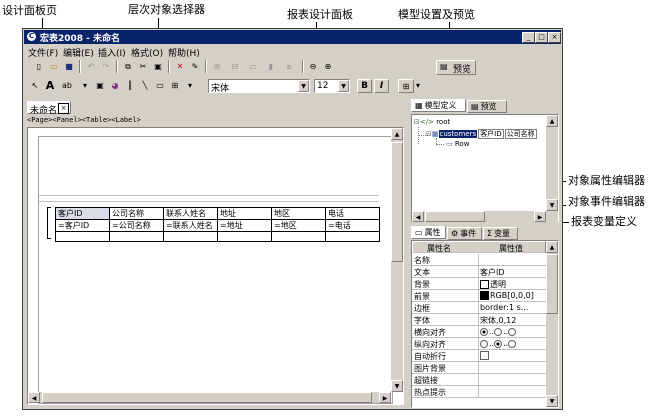 This screenshot has width=661, height=416. I want to click on zoom-out-icon: ⊖, so click(313, 66).